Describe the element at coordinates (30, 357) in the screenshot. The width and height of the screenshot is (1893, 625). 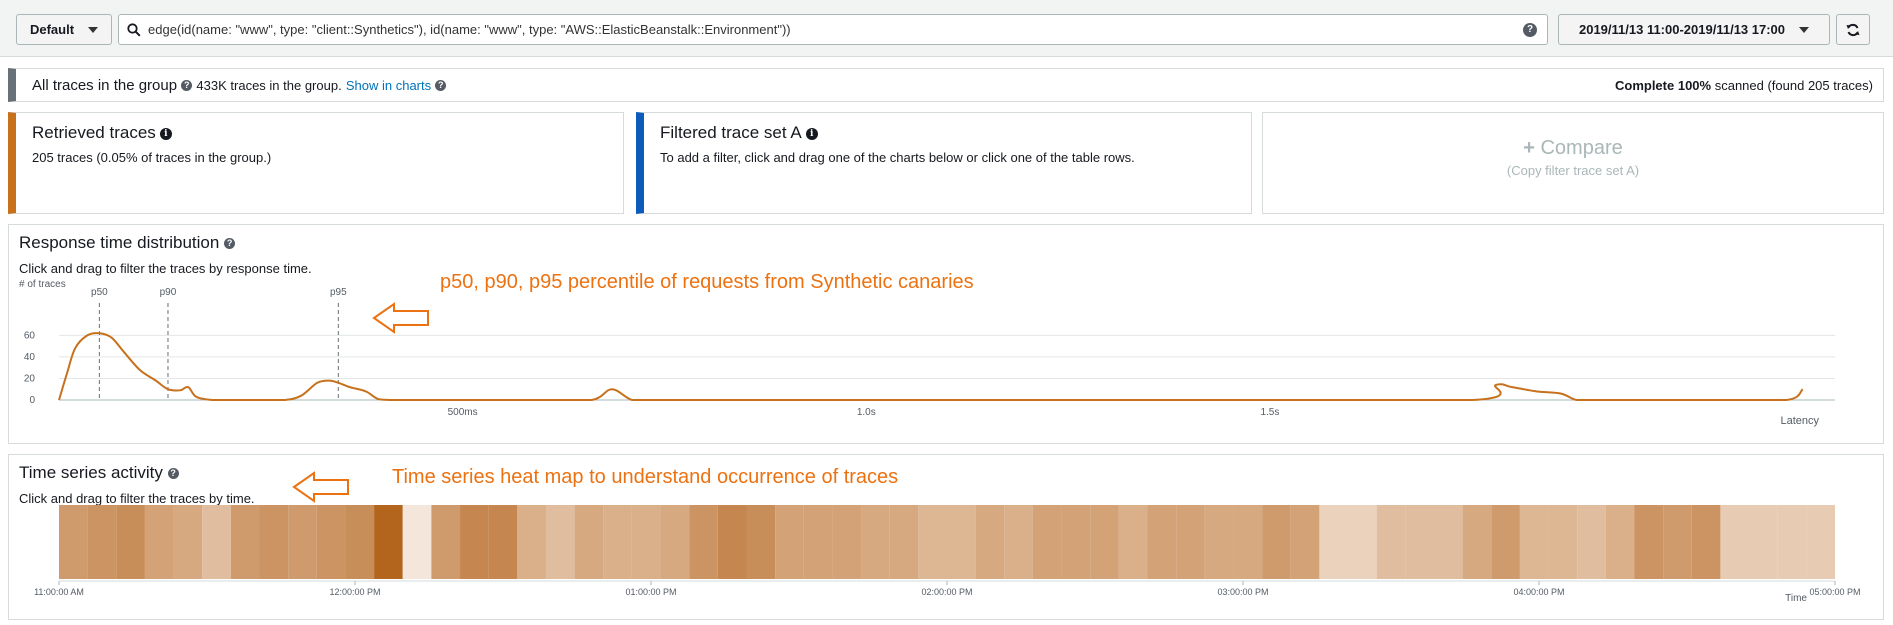
I see `y-tick-label: 40` at that location.